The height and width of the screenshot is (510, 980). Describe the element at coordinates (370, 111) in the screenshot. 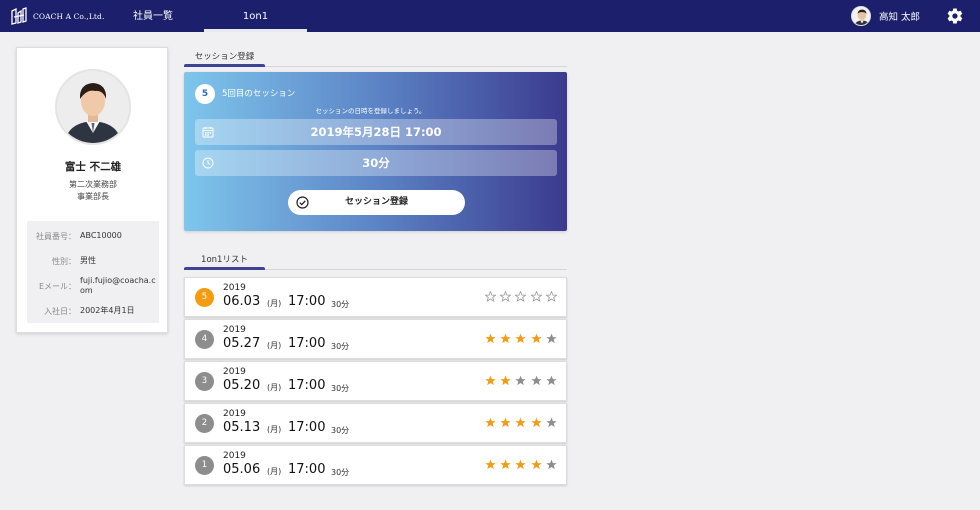

I see `session-hint: セッションの日時を登録しましょう。` at that location.